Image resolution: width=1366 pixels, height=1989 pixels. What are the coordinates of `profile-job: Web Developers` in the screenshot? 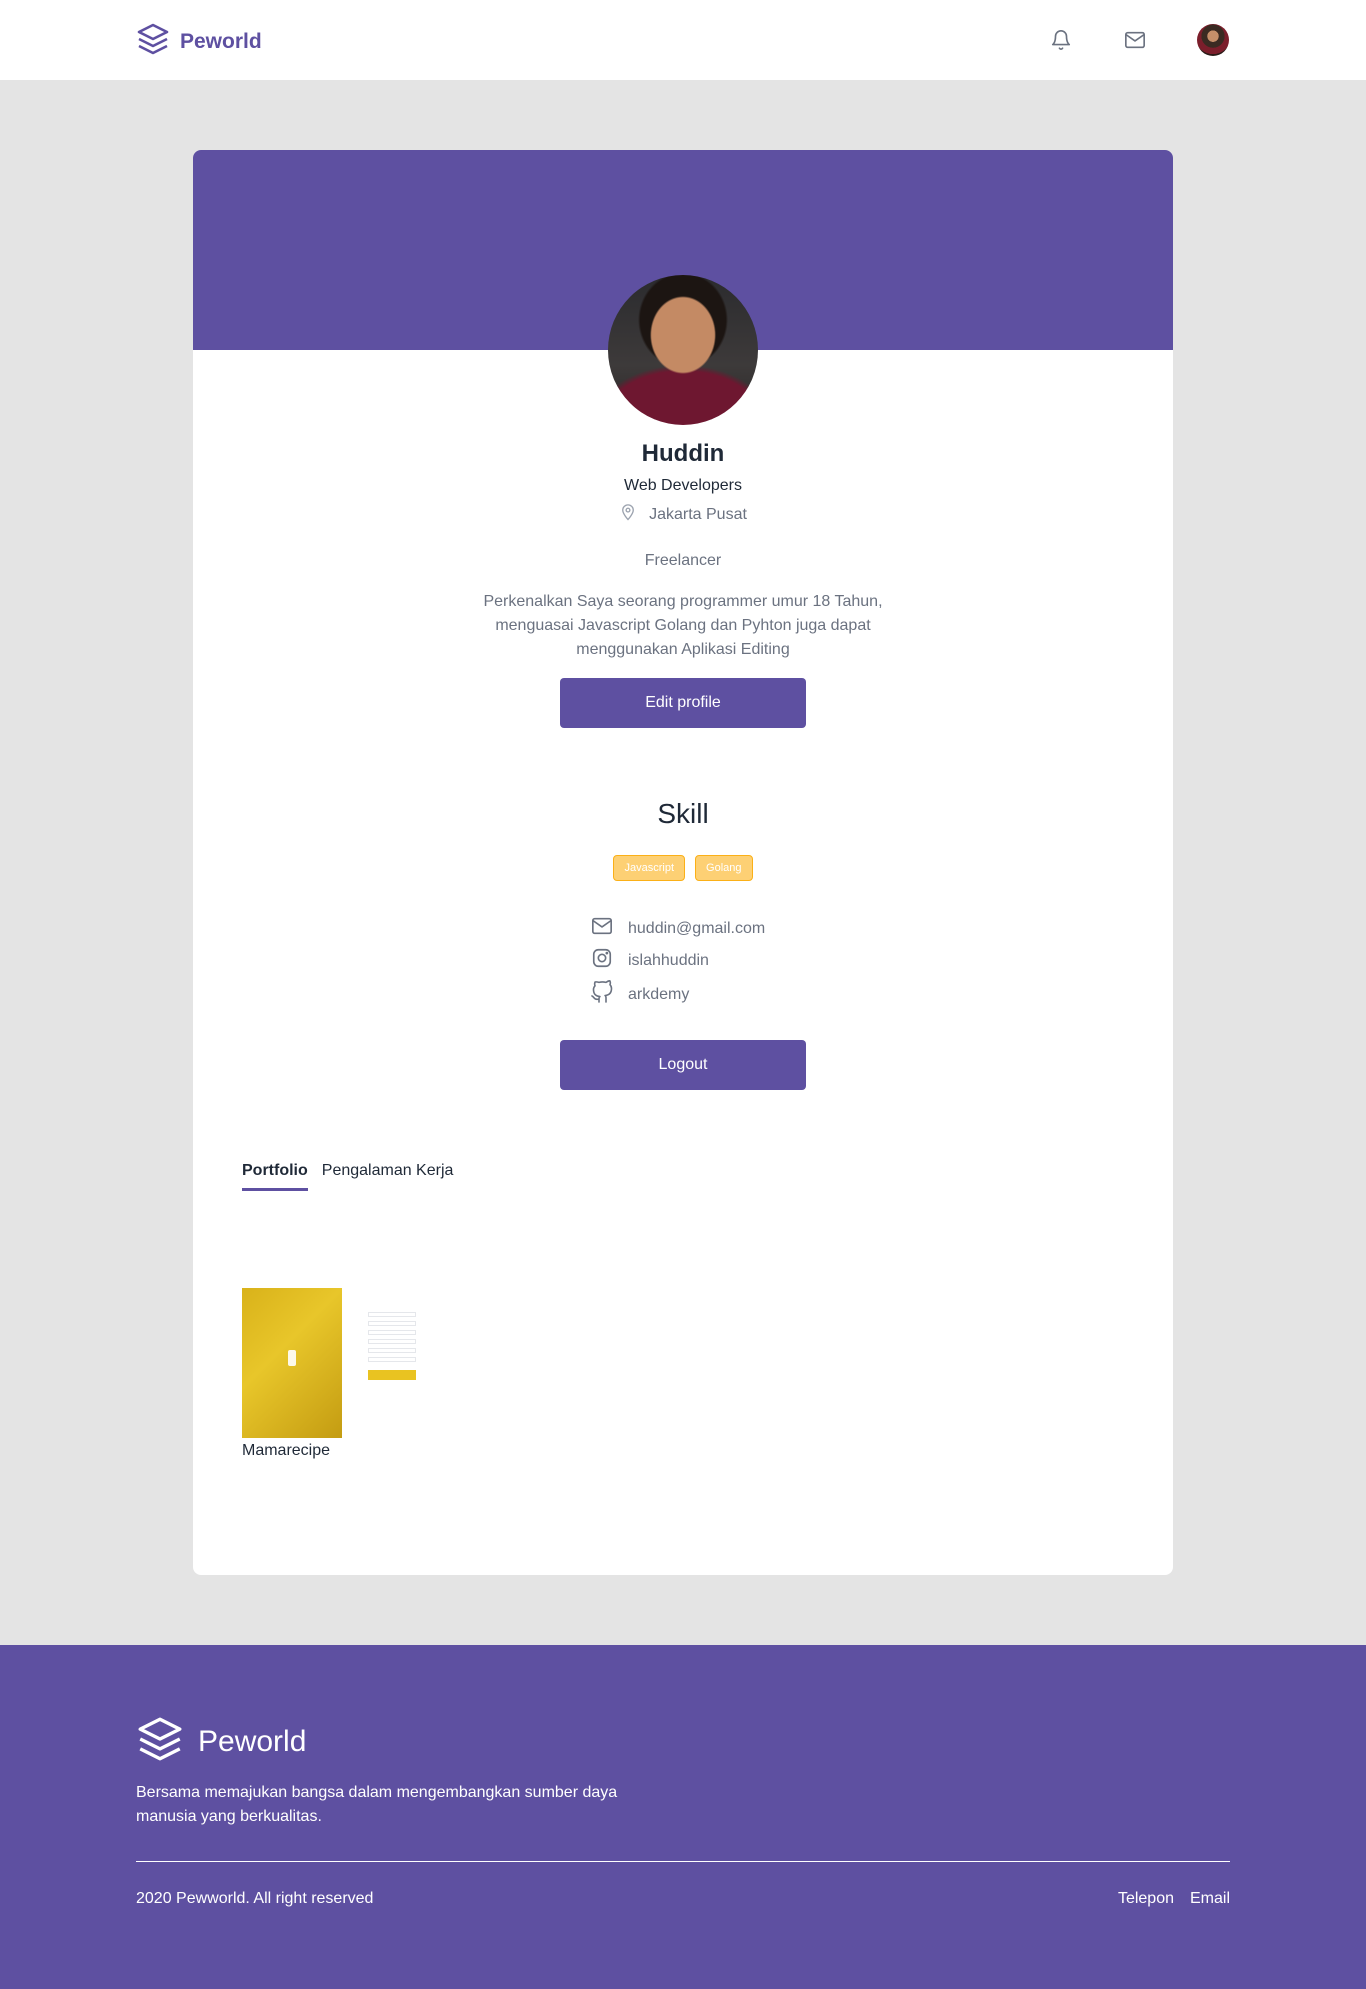 It's located at (683, 485).